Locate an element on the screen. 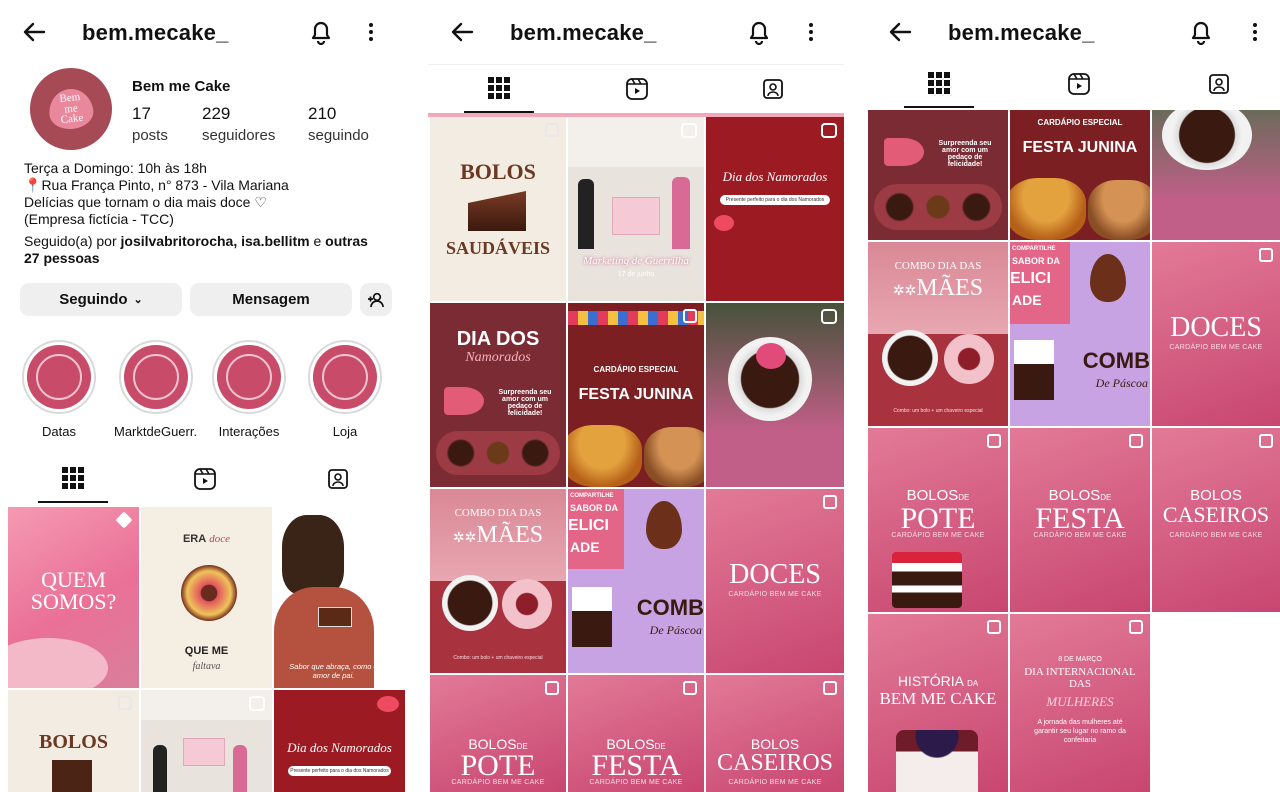 The height and width of the screenshot is (792, 1280). highlight-loja: Loja is located at coordinates (345, 389).